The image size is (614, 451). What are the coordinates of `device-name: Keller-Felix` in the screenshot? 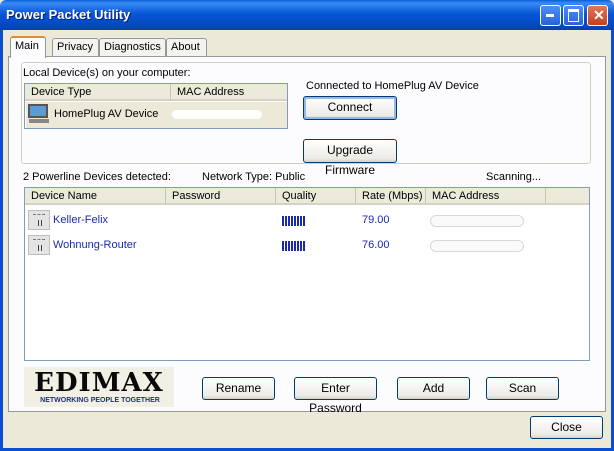 It's located at (81, 220).